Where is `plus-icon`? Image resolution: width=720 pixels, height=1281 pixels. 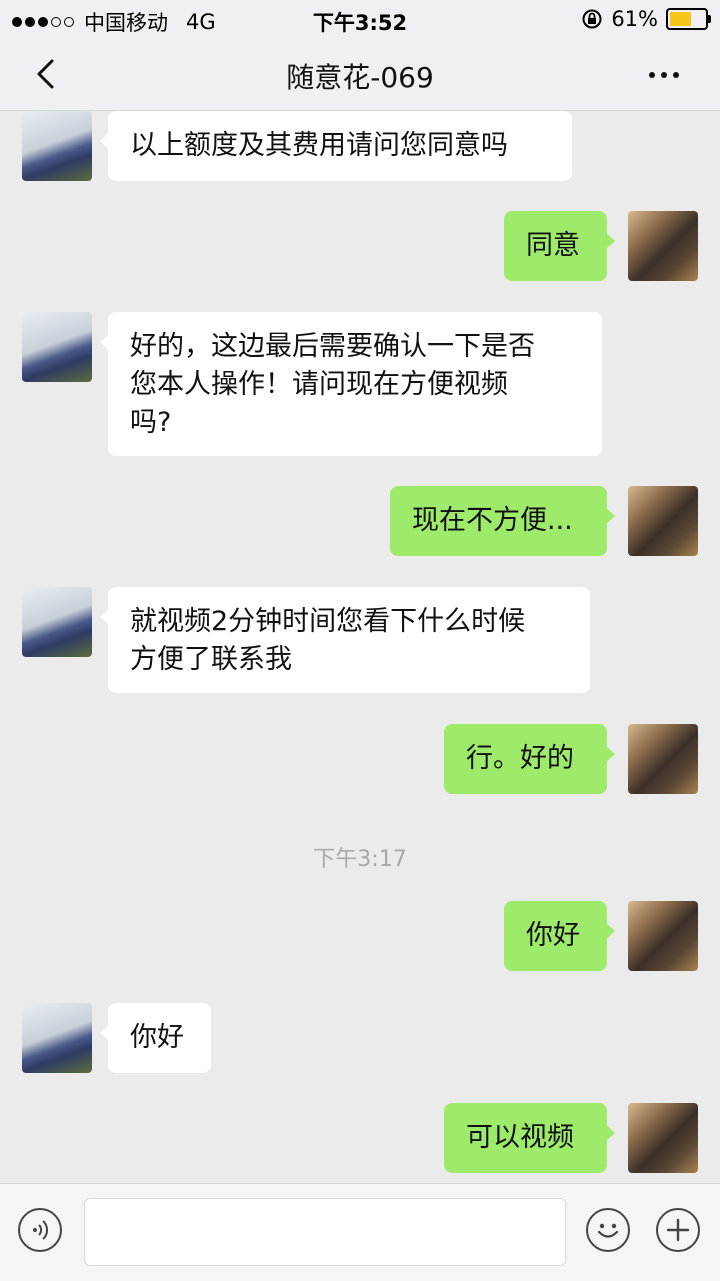
plus-icon is located at coordinates (678, 1230).